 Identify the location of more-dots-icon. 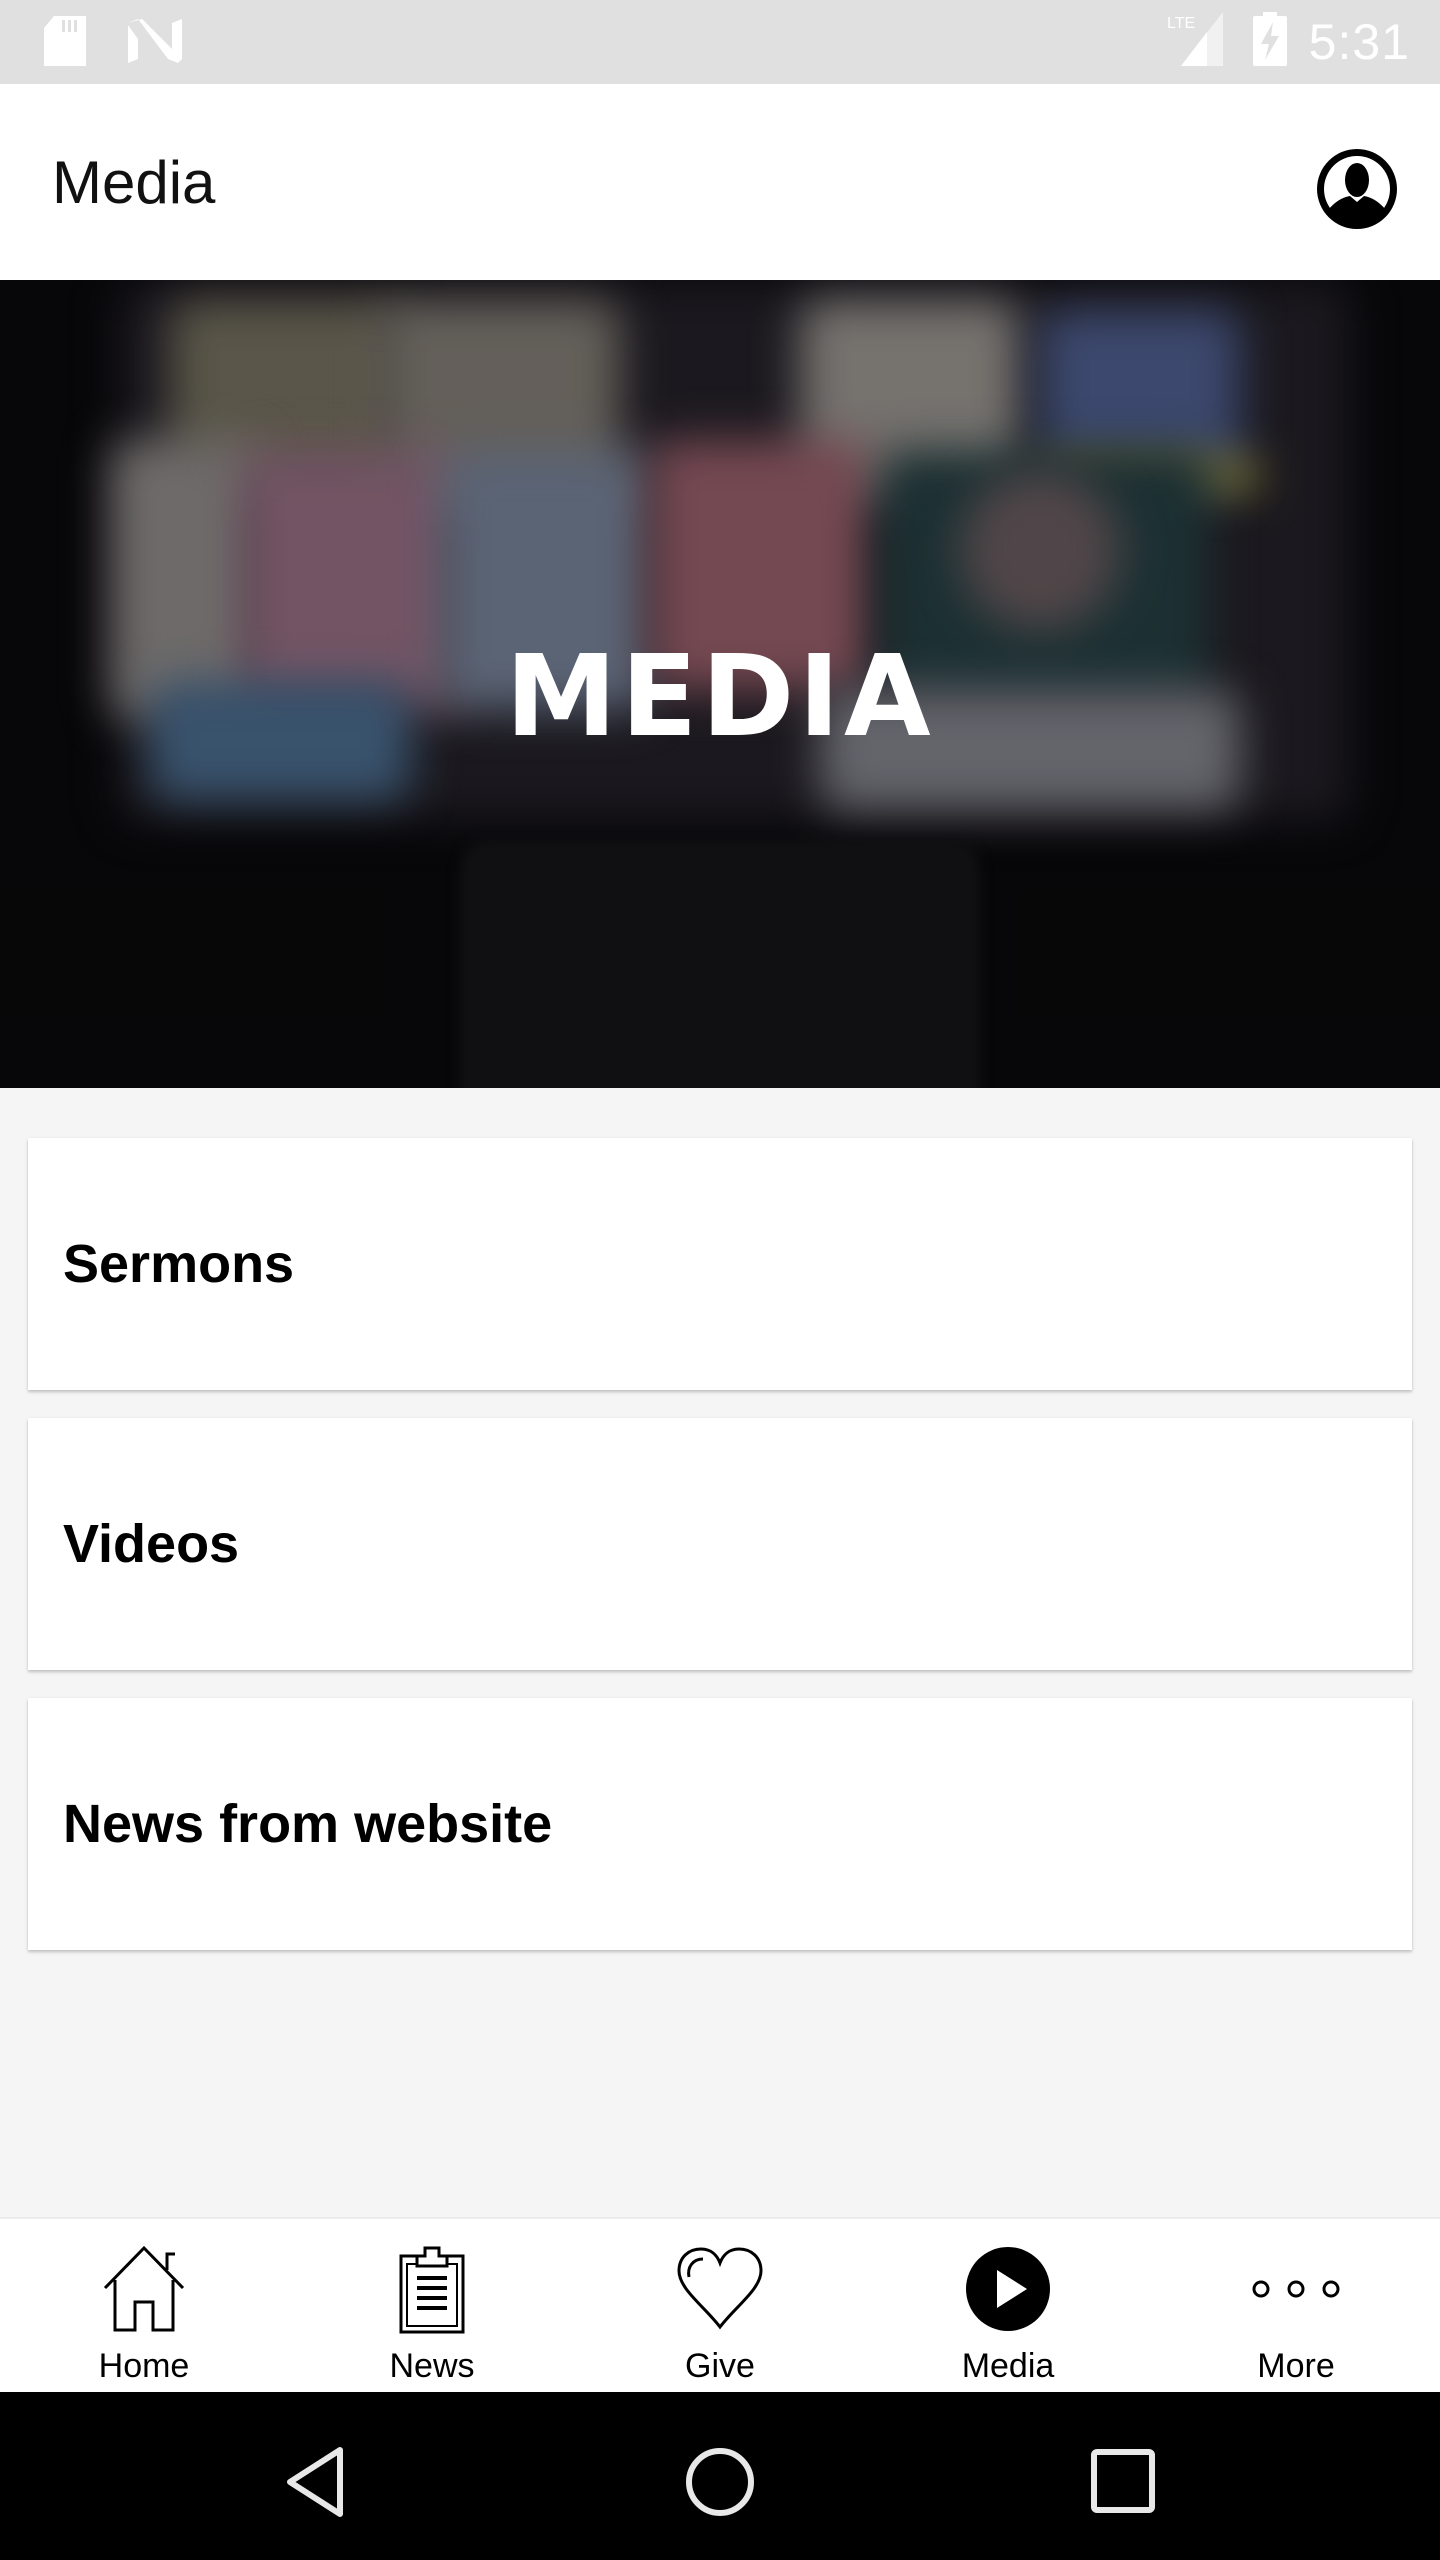
(1296, 2289).